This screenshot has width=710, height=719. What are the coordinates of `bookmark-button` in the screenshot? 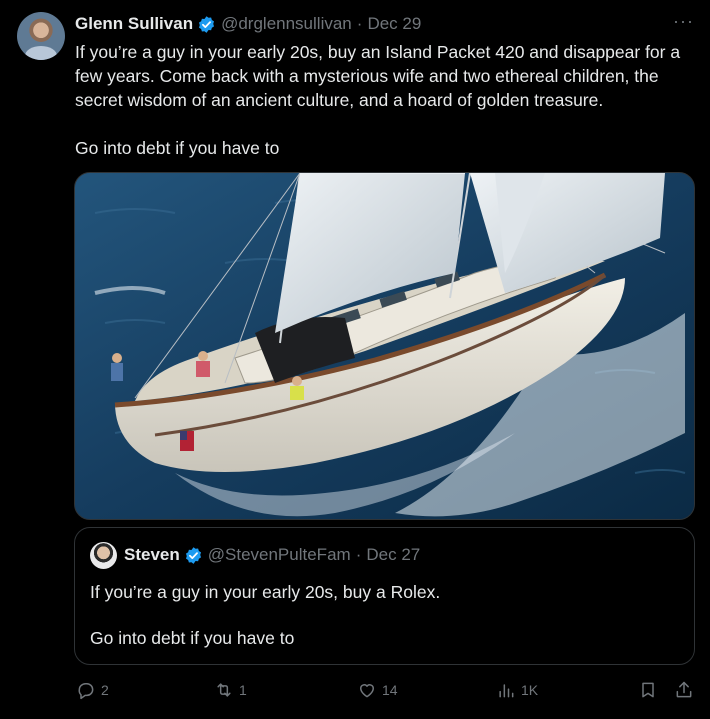 It's located at (650, 690).